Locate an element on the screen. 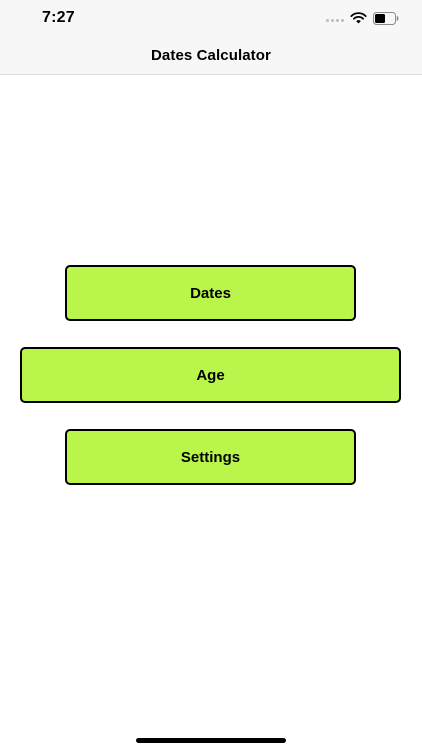 The height and width of the screenshot is (750, 422). dates-button-label: Dates is located at coordinates (210, 293).